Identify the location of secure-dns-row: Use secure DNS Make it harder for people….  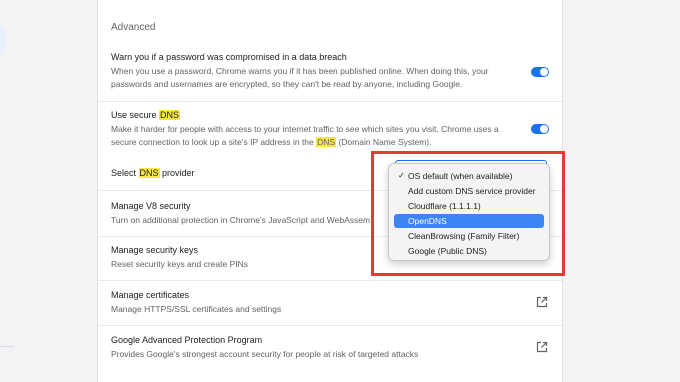
(330, 129).